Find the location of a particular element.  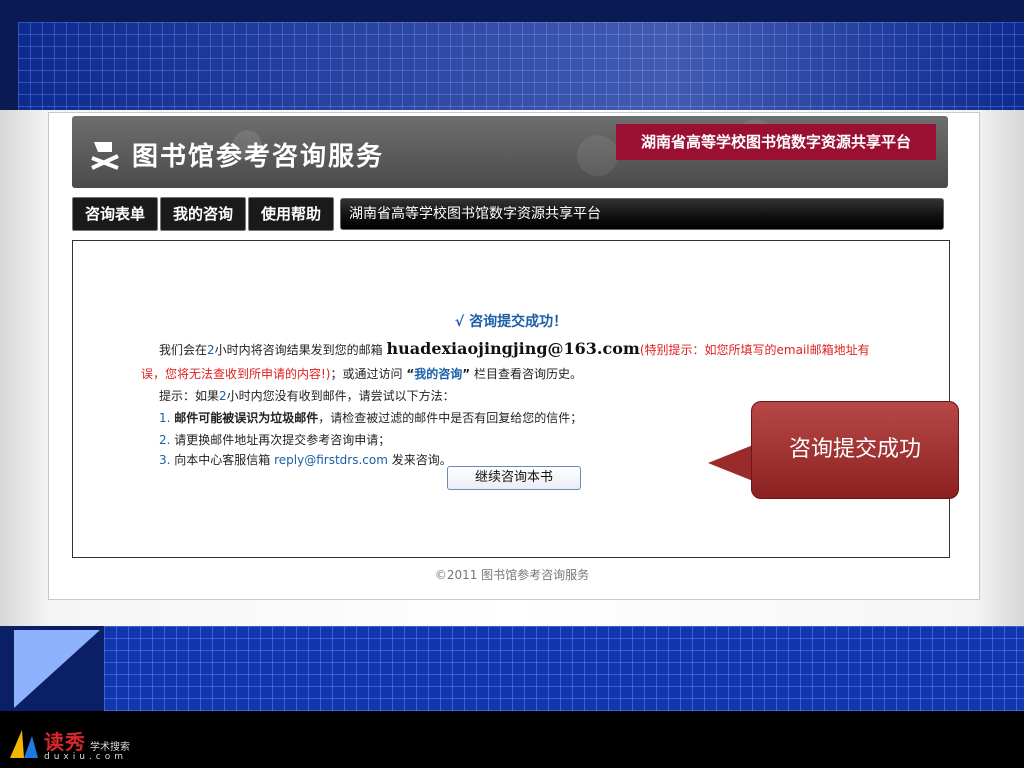

text-segment: 我们会在 is located at coordinates (183, 350).